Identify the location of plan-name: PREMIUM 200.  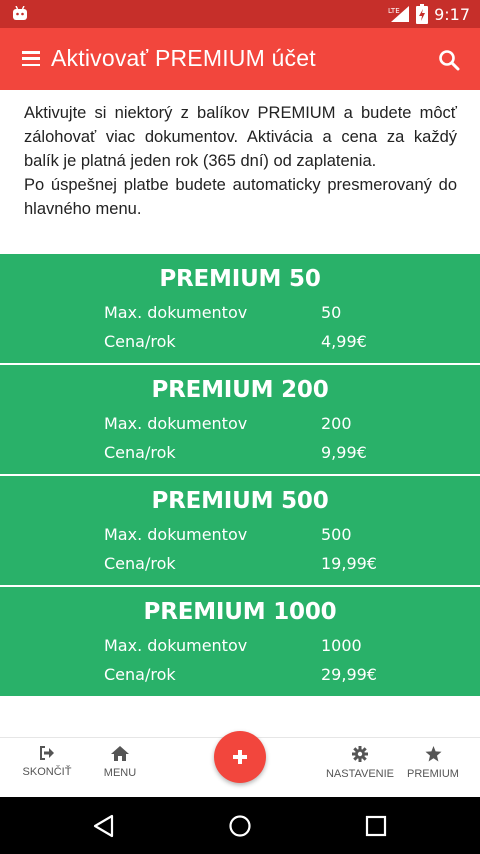
(240, 390).